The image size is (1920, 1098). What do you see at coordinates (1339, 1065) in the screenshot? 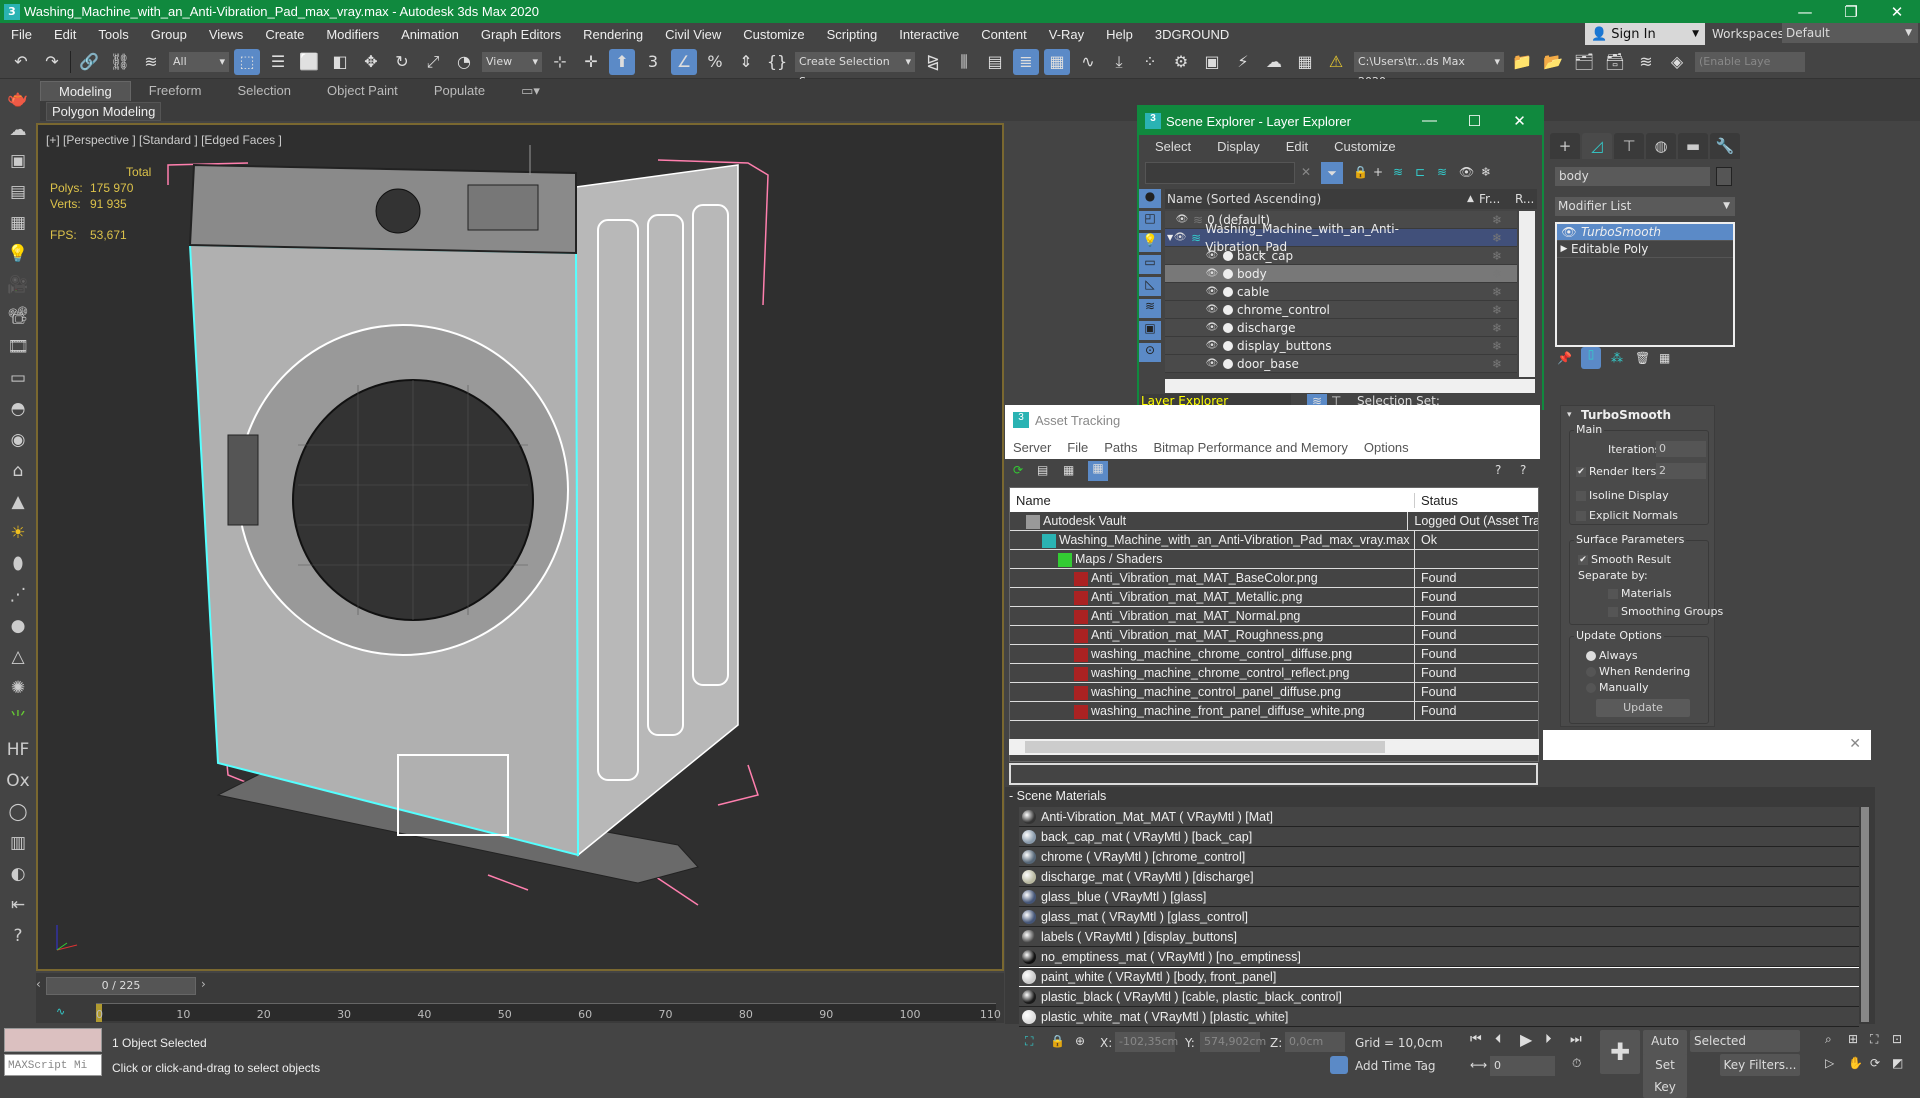
I see `time-tag-icon` at bounding box center [1339, 1065].